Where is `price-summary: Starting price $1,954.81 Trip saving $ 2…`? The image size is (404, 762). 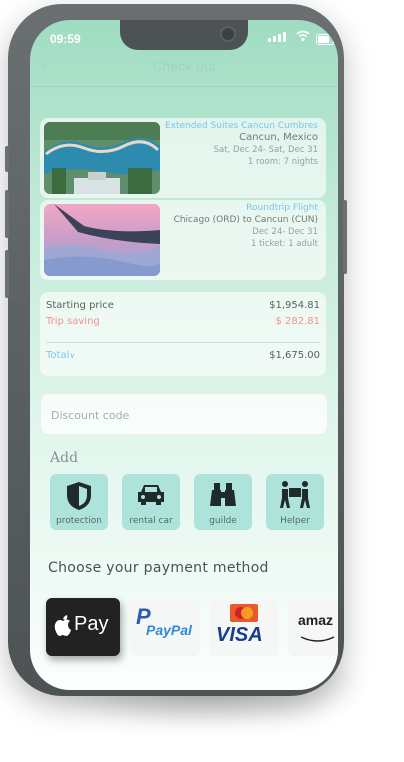
price-summary: Starting price $1,954.81 Trip saving $ 2… is located at coordinates (183, 334).